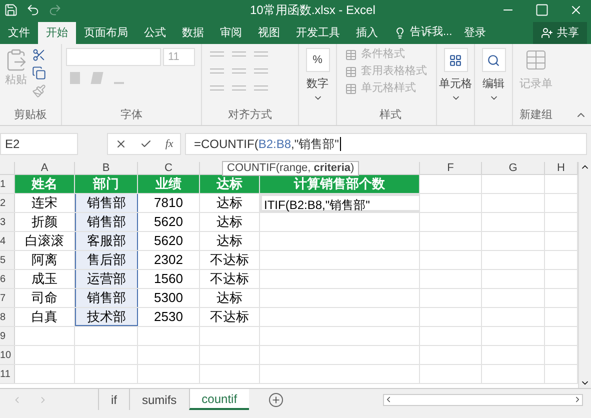 Image resolution: width=591 pixels, height=418 pixels. I want to click on table-cell: 折颜, so click(45, 221).